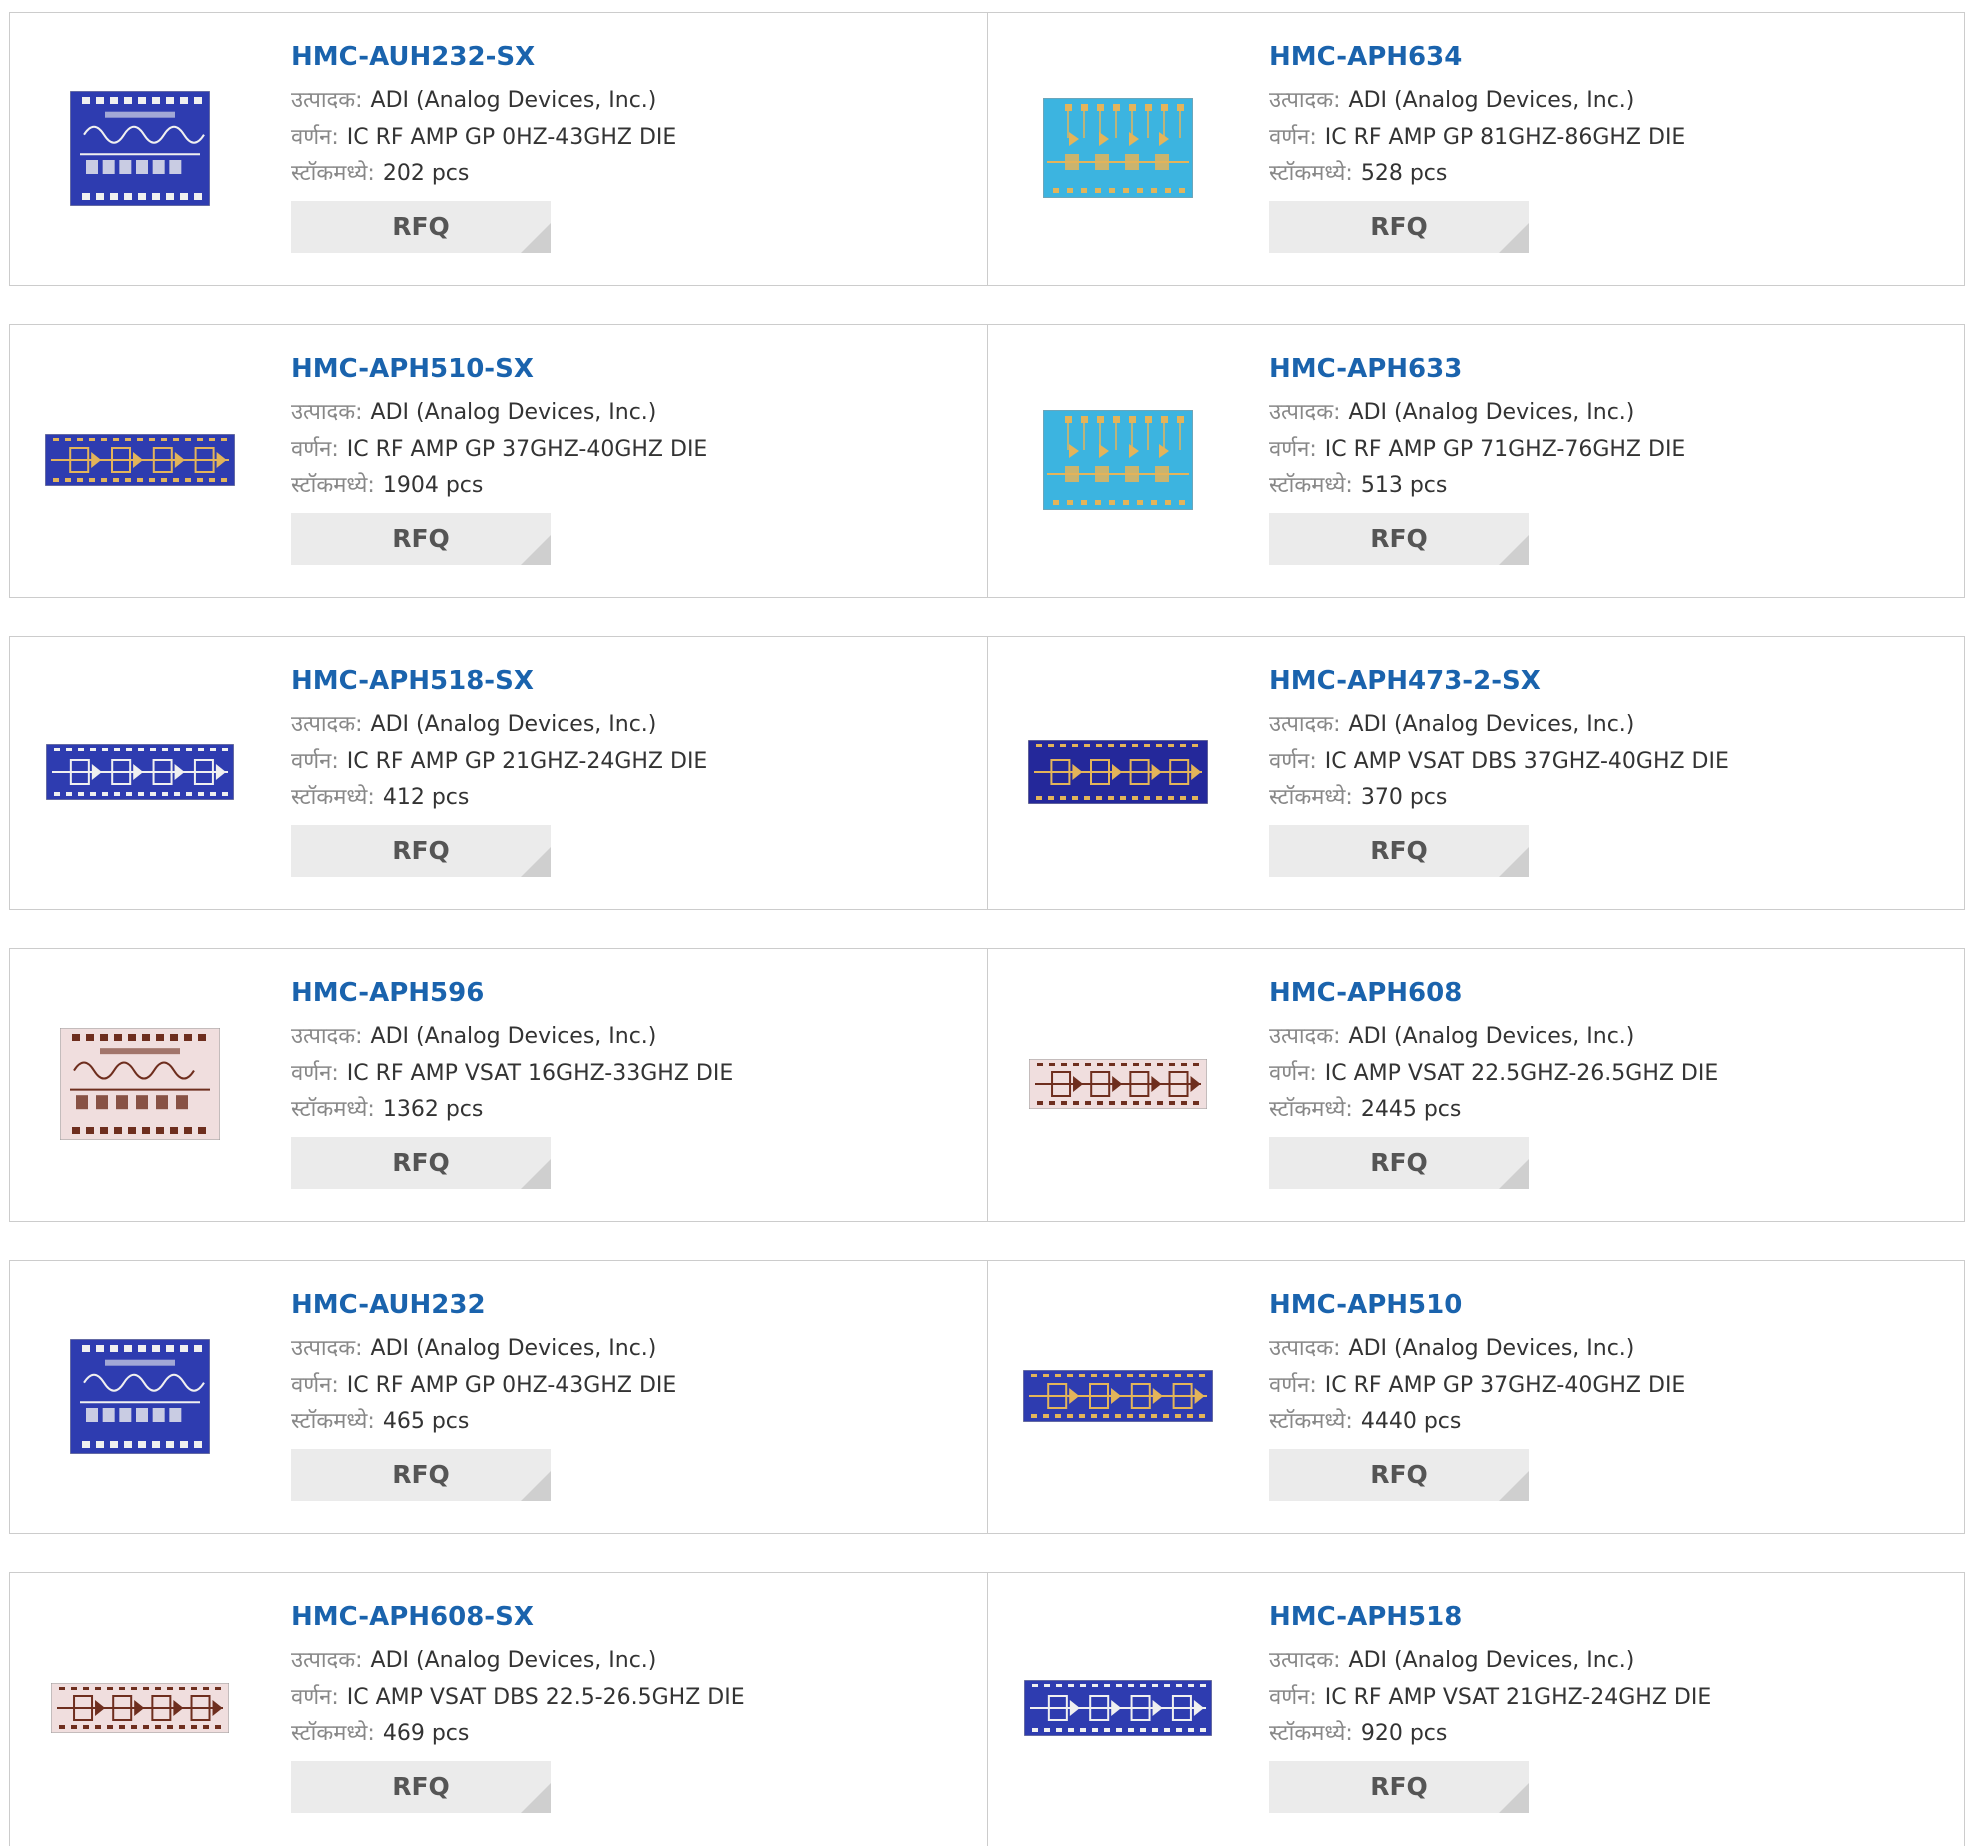 The height and width of the screenshot is (1846, 1971). What do you see at coordinates (433, 1109) in the screenshot?
I see `stock-value: 1362 pcs` at bounding box center [433, 1109].